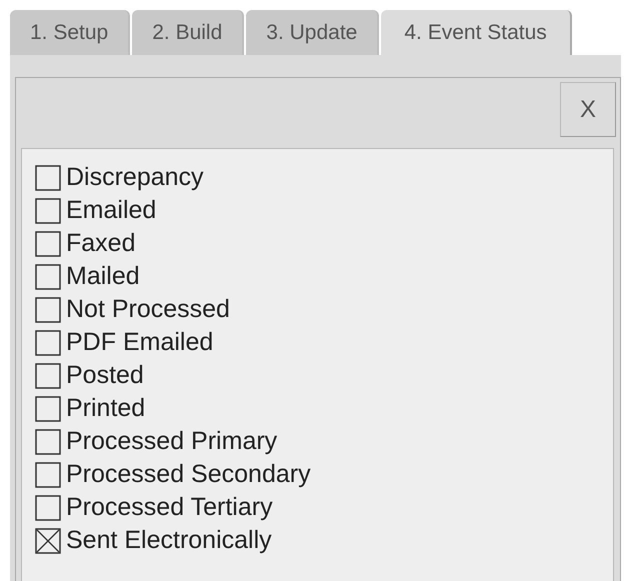 The height and width of the screenshot is (581, 624). I want to click on checkbox-label: Posted, so click(105, 375).